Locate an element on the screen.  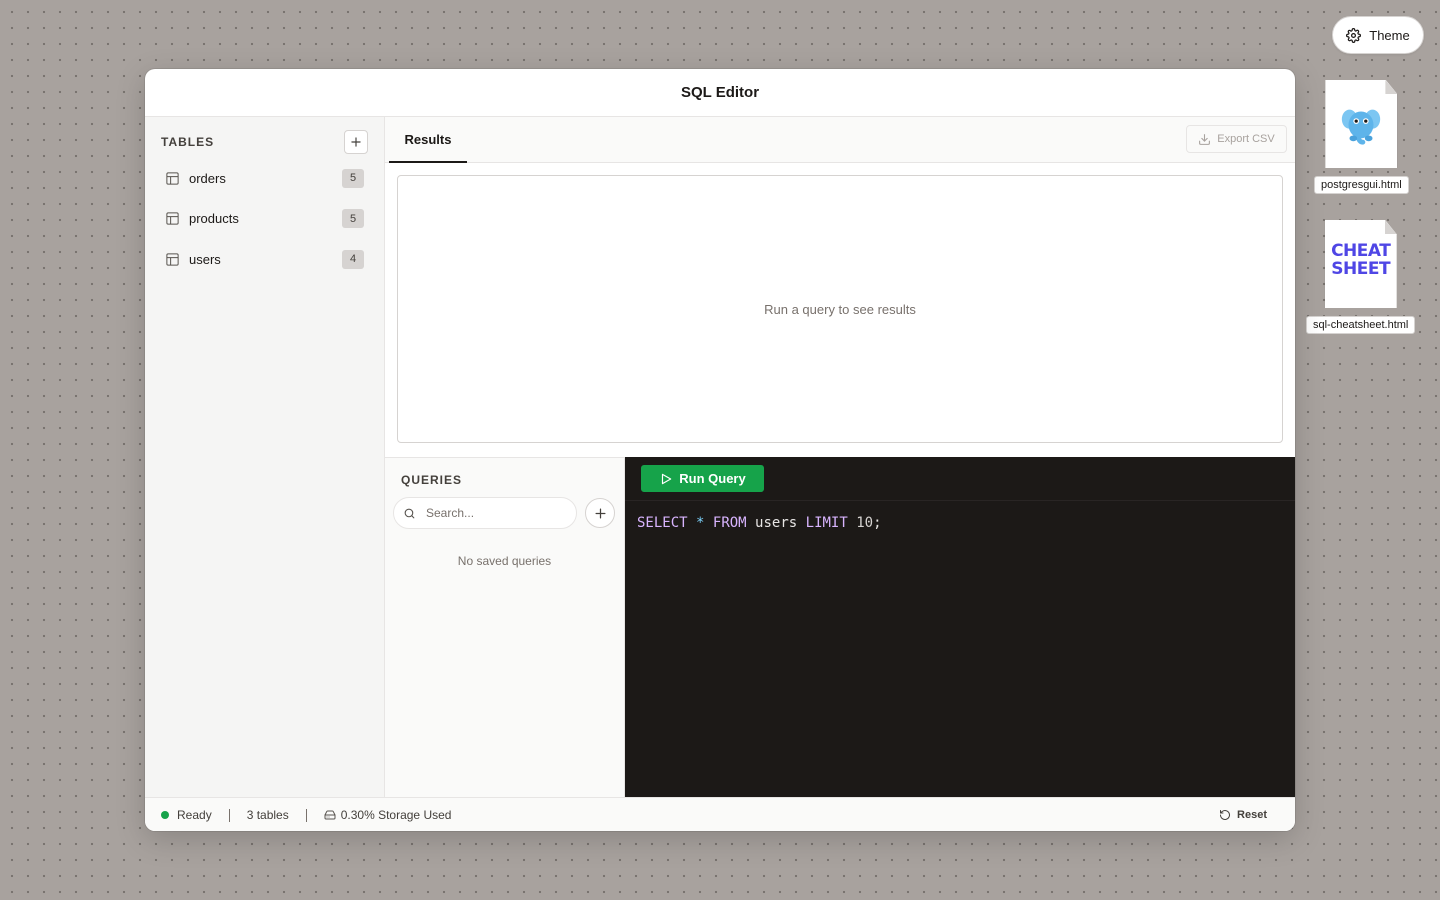
add-table-button is located at coordinates (356, 142).